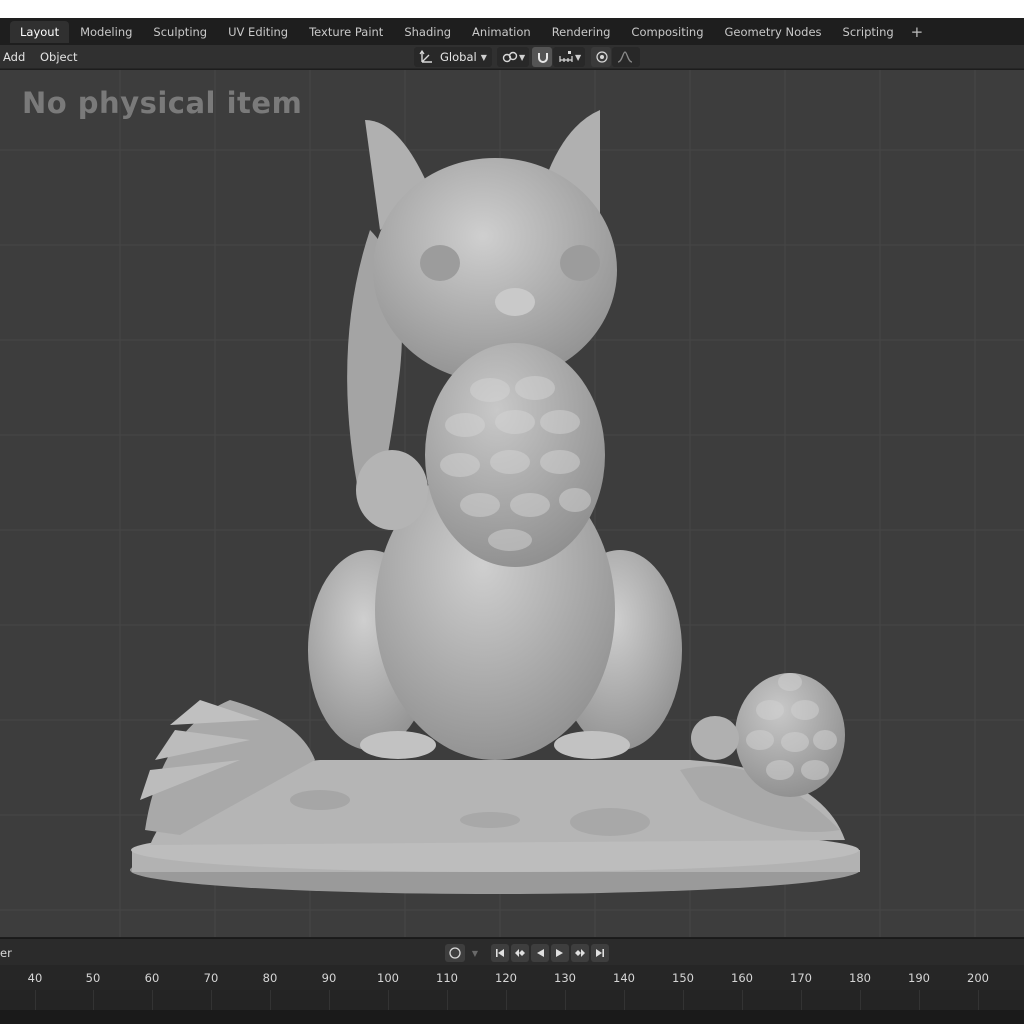  I want to click on falloff-curve-icon, so click(625, 57).